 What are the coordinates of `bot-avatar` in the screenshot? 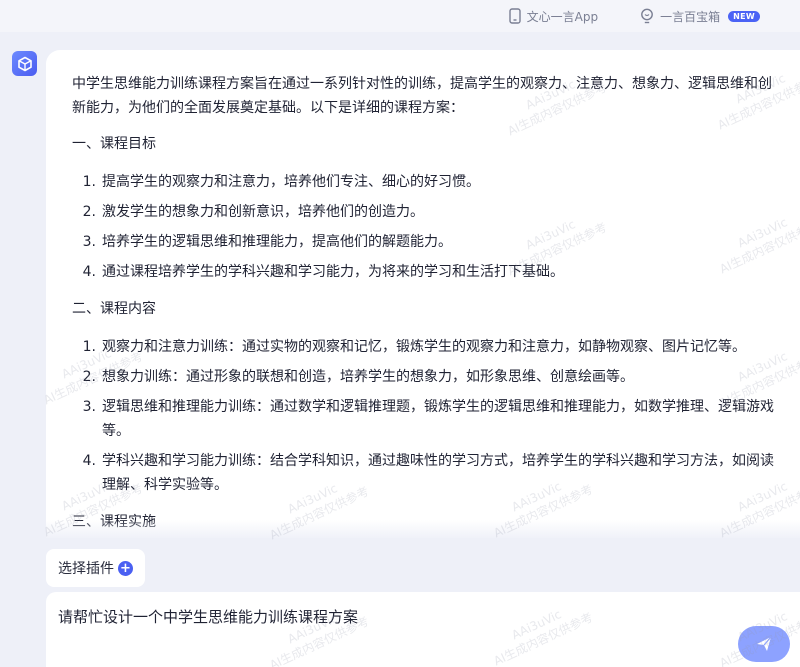 It's located at (24, 63).